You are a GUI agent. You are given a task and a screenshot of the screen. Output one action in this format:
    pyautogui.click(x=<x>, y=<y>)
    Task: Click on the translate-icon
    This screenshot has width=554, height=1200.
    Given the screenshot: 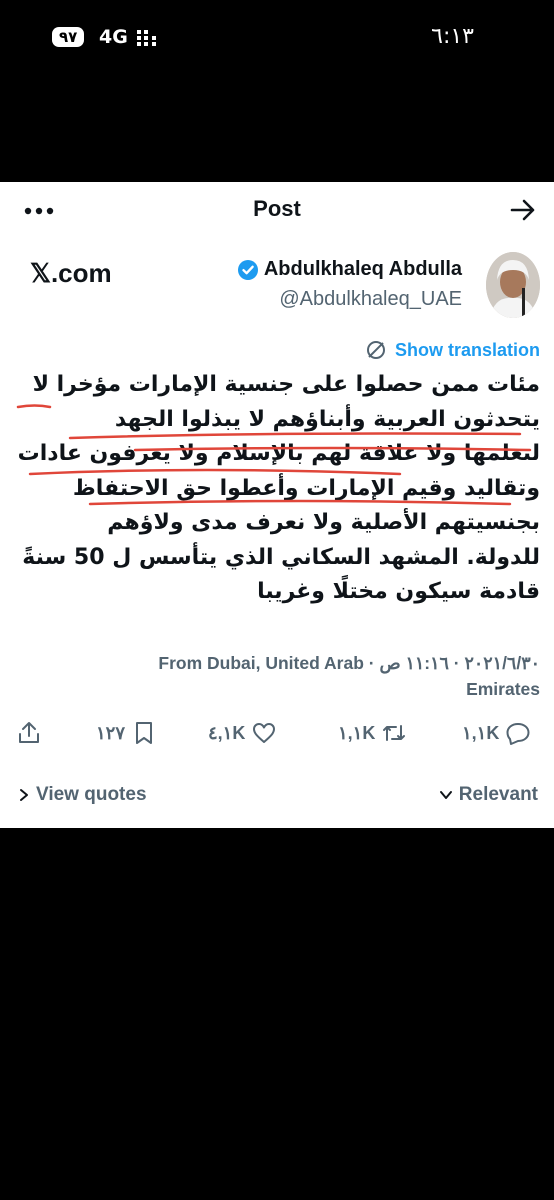 What is the action you would take?
    pyautogui.click(x=375, y=350)
    